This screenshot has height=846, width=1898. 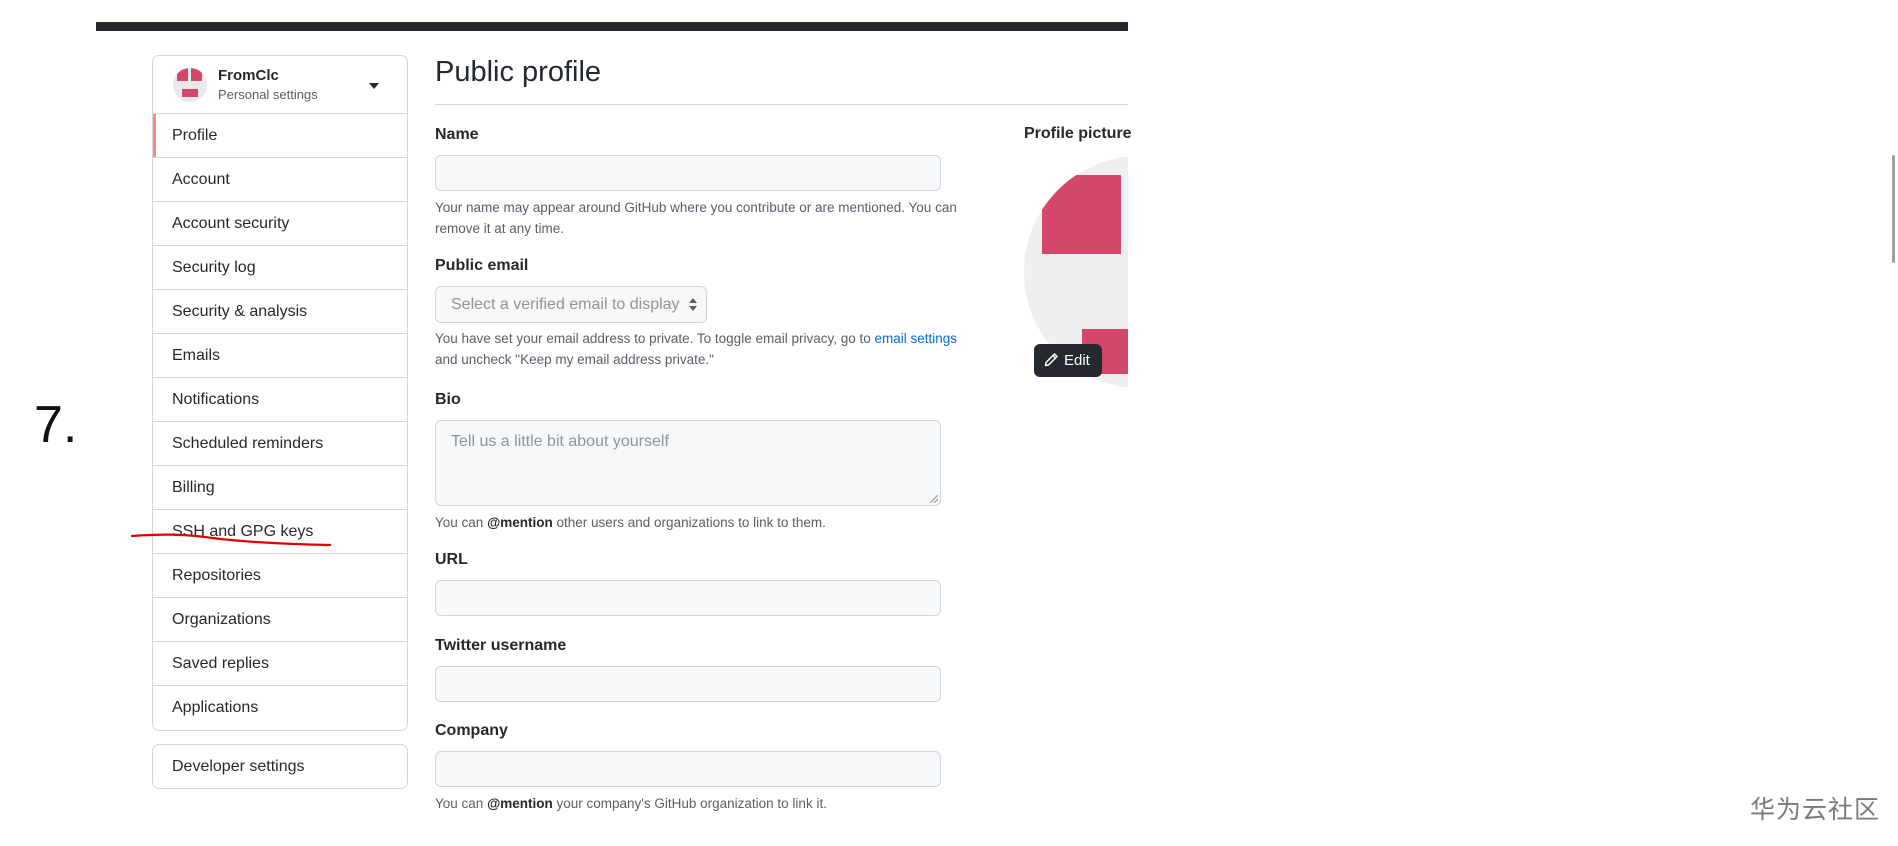 What do you see at coordinates (448, 399) in the screenshot?
I see `bio-label: Bio` at bounding box center [448, 399].